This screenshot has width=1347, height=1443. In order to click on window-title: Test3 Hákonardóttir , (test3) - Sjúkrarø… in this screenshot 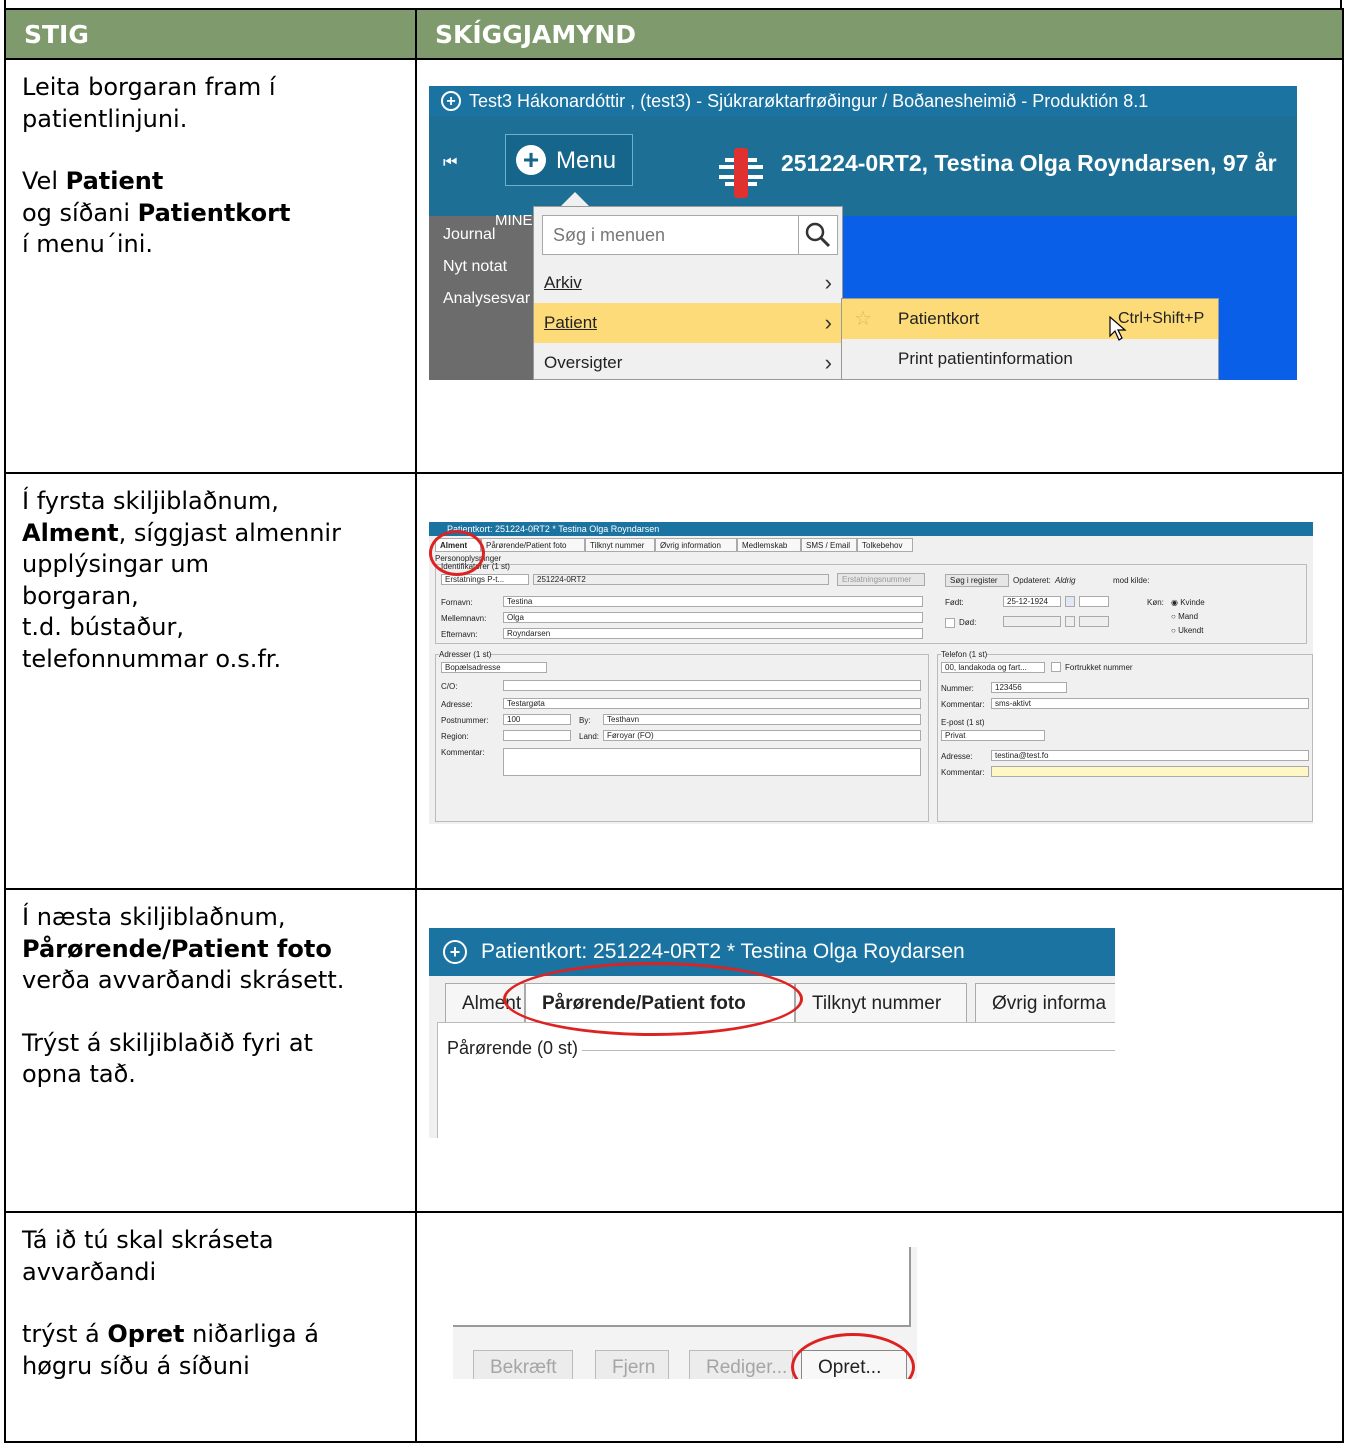, I will do `click(863, 101)`.